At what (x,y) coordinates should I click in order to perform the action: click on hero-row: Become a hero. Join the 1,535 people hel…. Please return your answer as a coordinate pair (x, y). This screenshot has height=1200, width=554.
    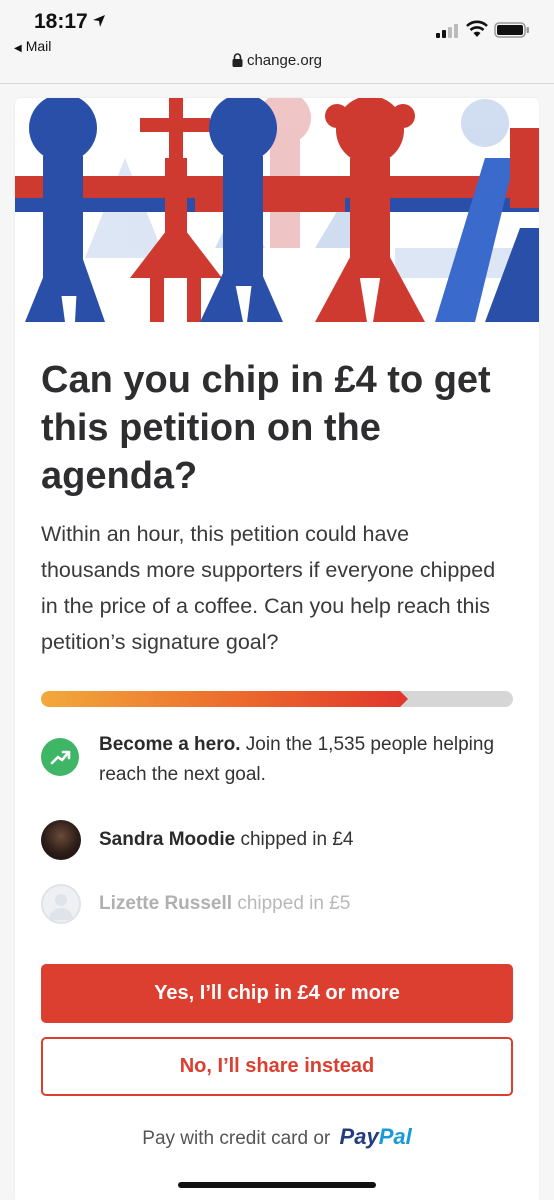
    Looking at the image, I should click on (281, 761).